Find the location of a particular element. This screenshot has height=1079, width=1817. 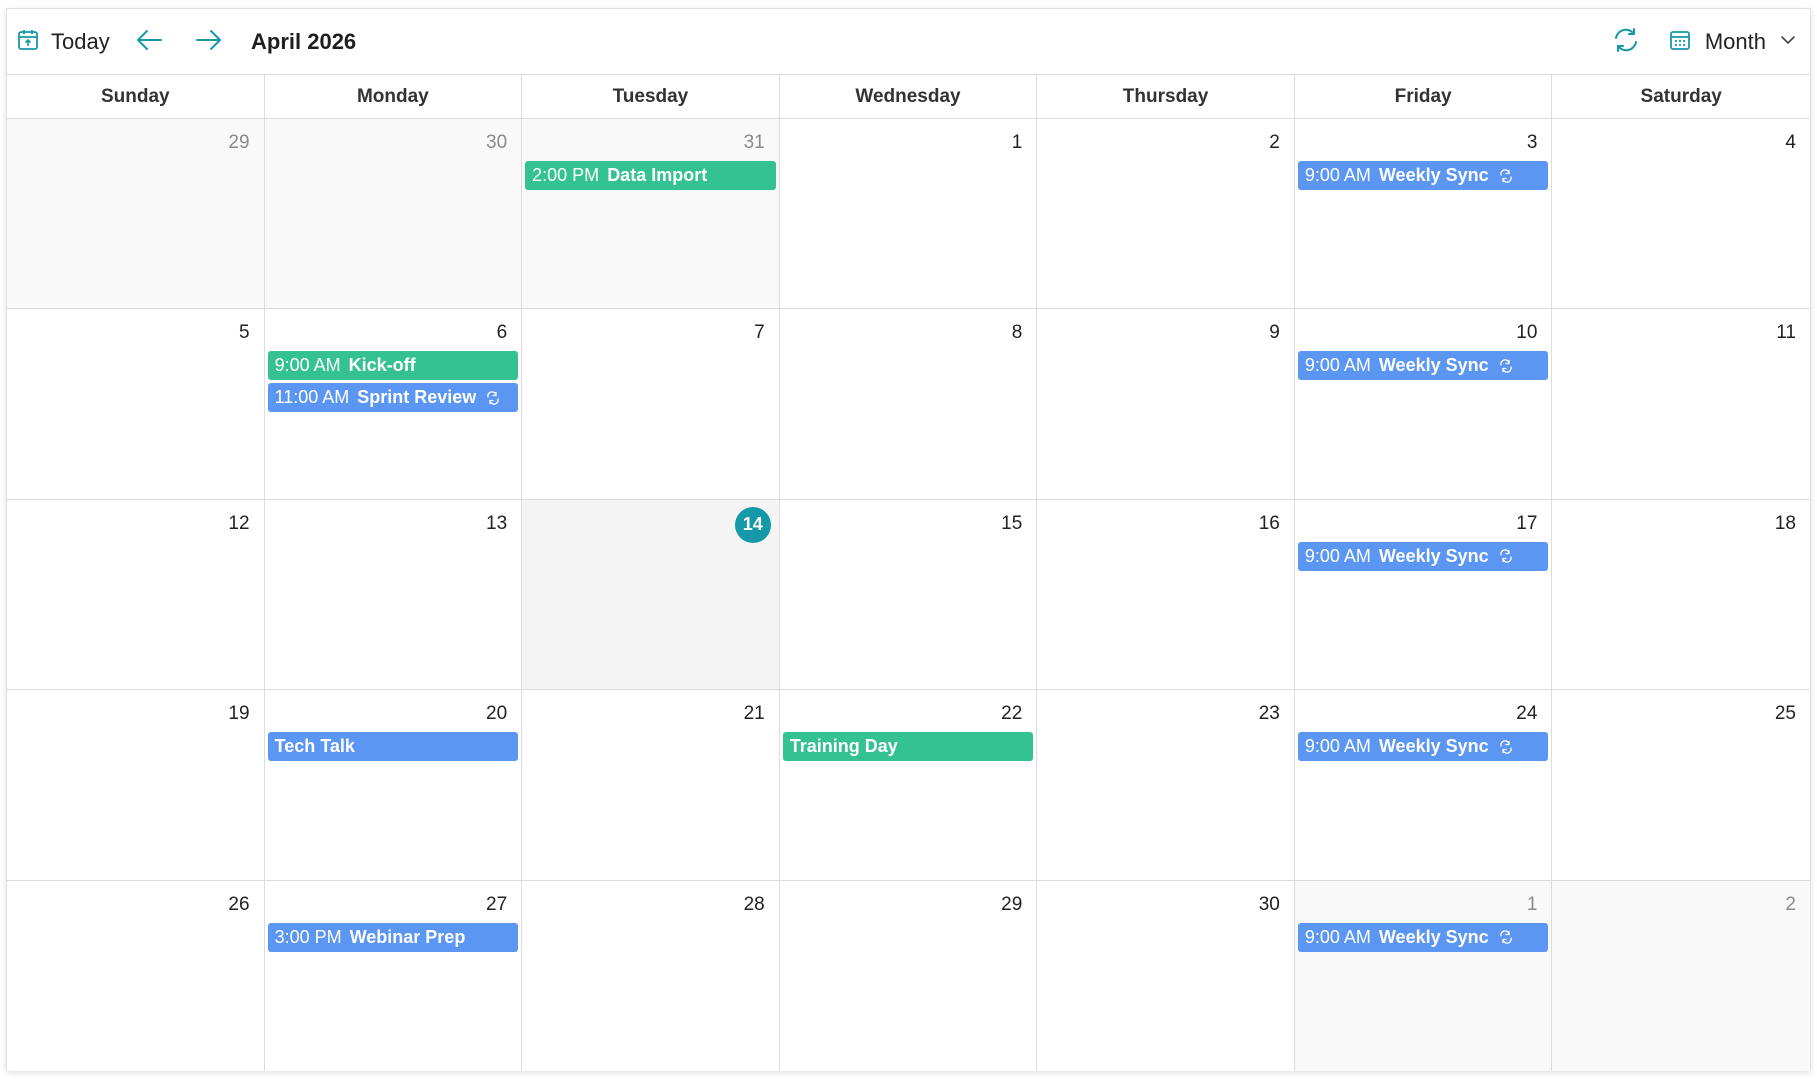

date-number: 24 is located at coordinates (1423, 714).